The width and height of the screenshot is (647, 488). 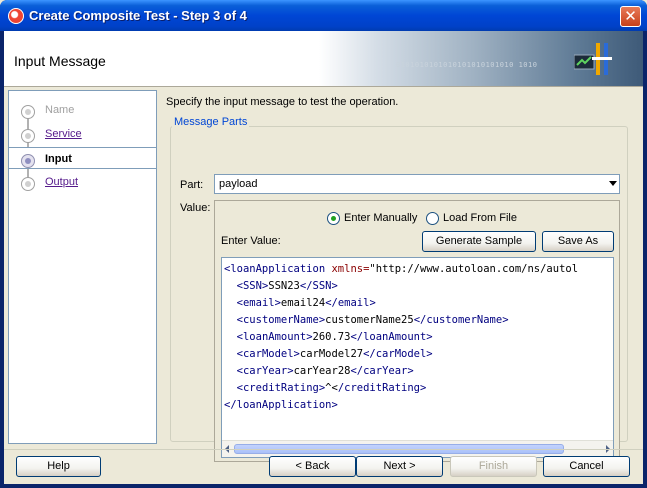 What do you see at coordinates (613, 183) in the screenshot?
I see `chevron-down-icon` at bounding box center [613, 183].